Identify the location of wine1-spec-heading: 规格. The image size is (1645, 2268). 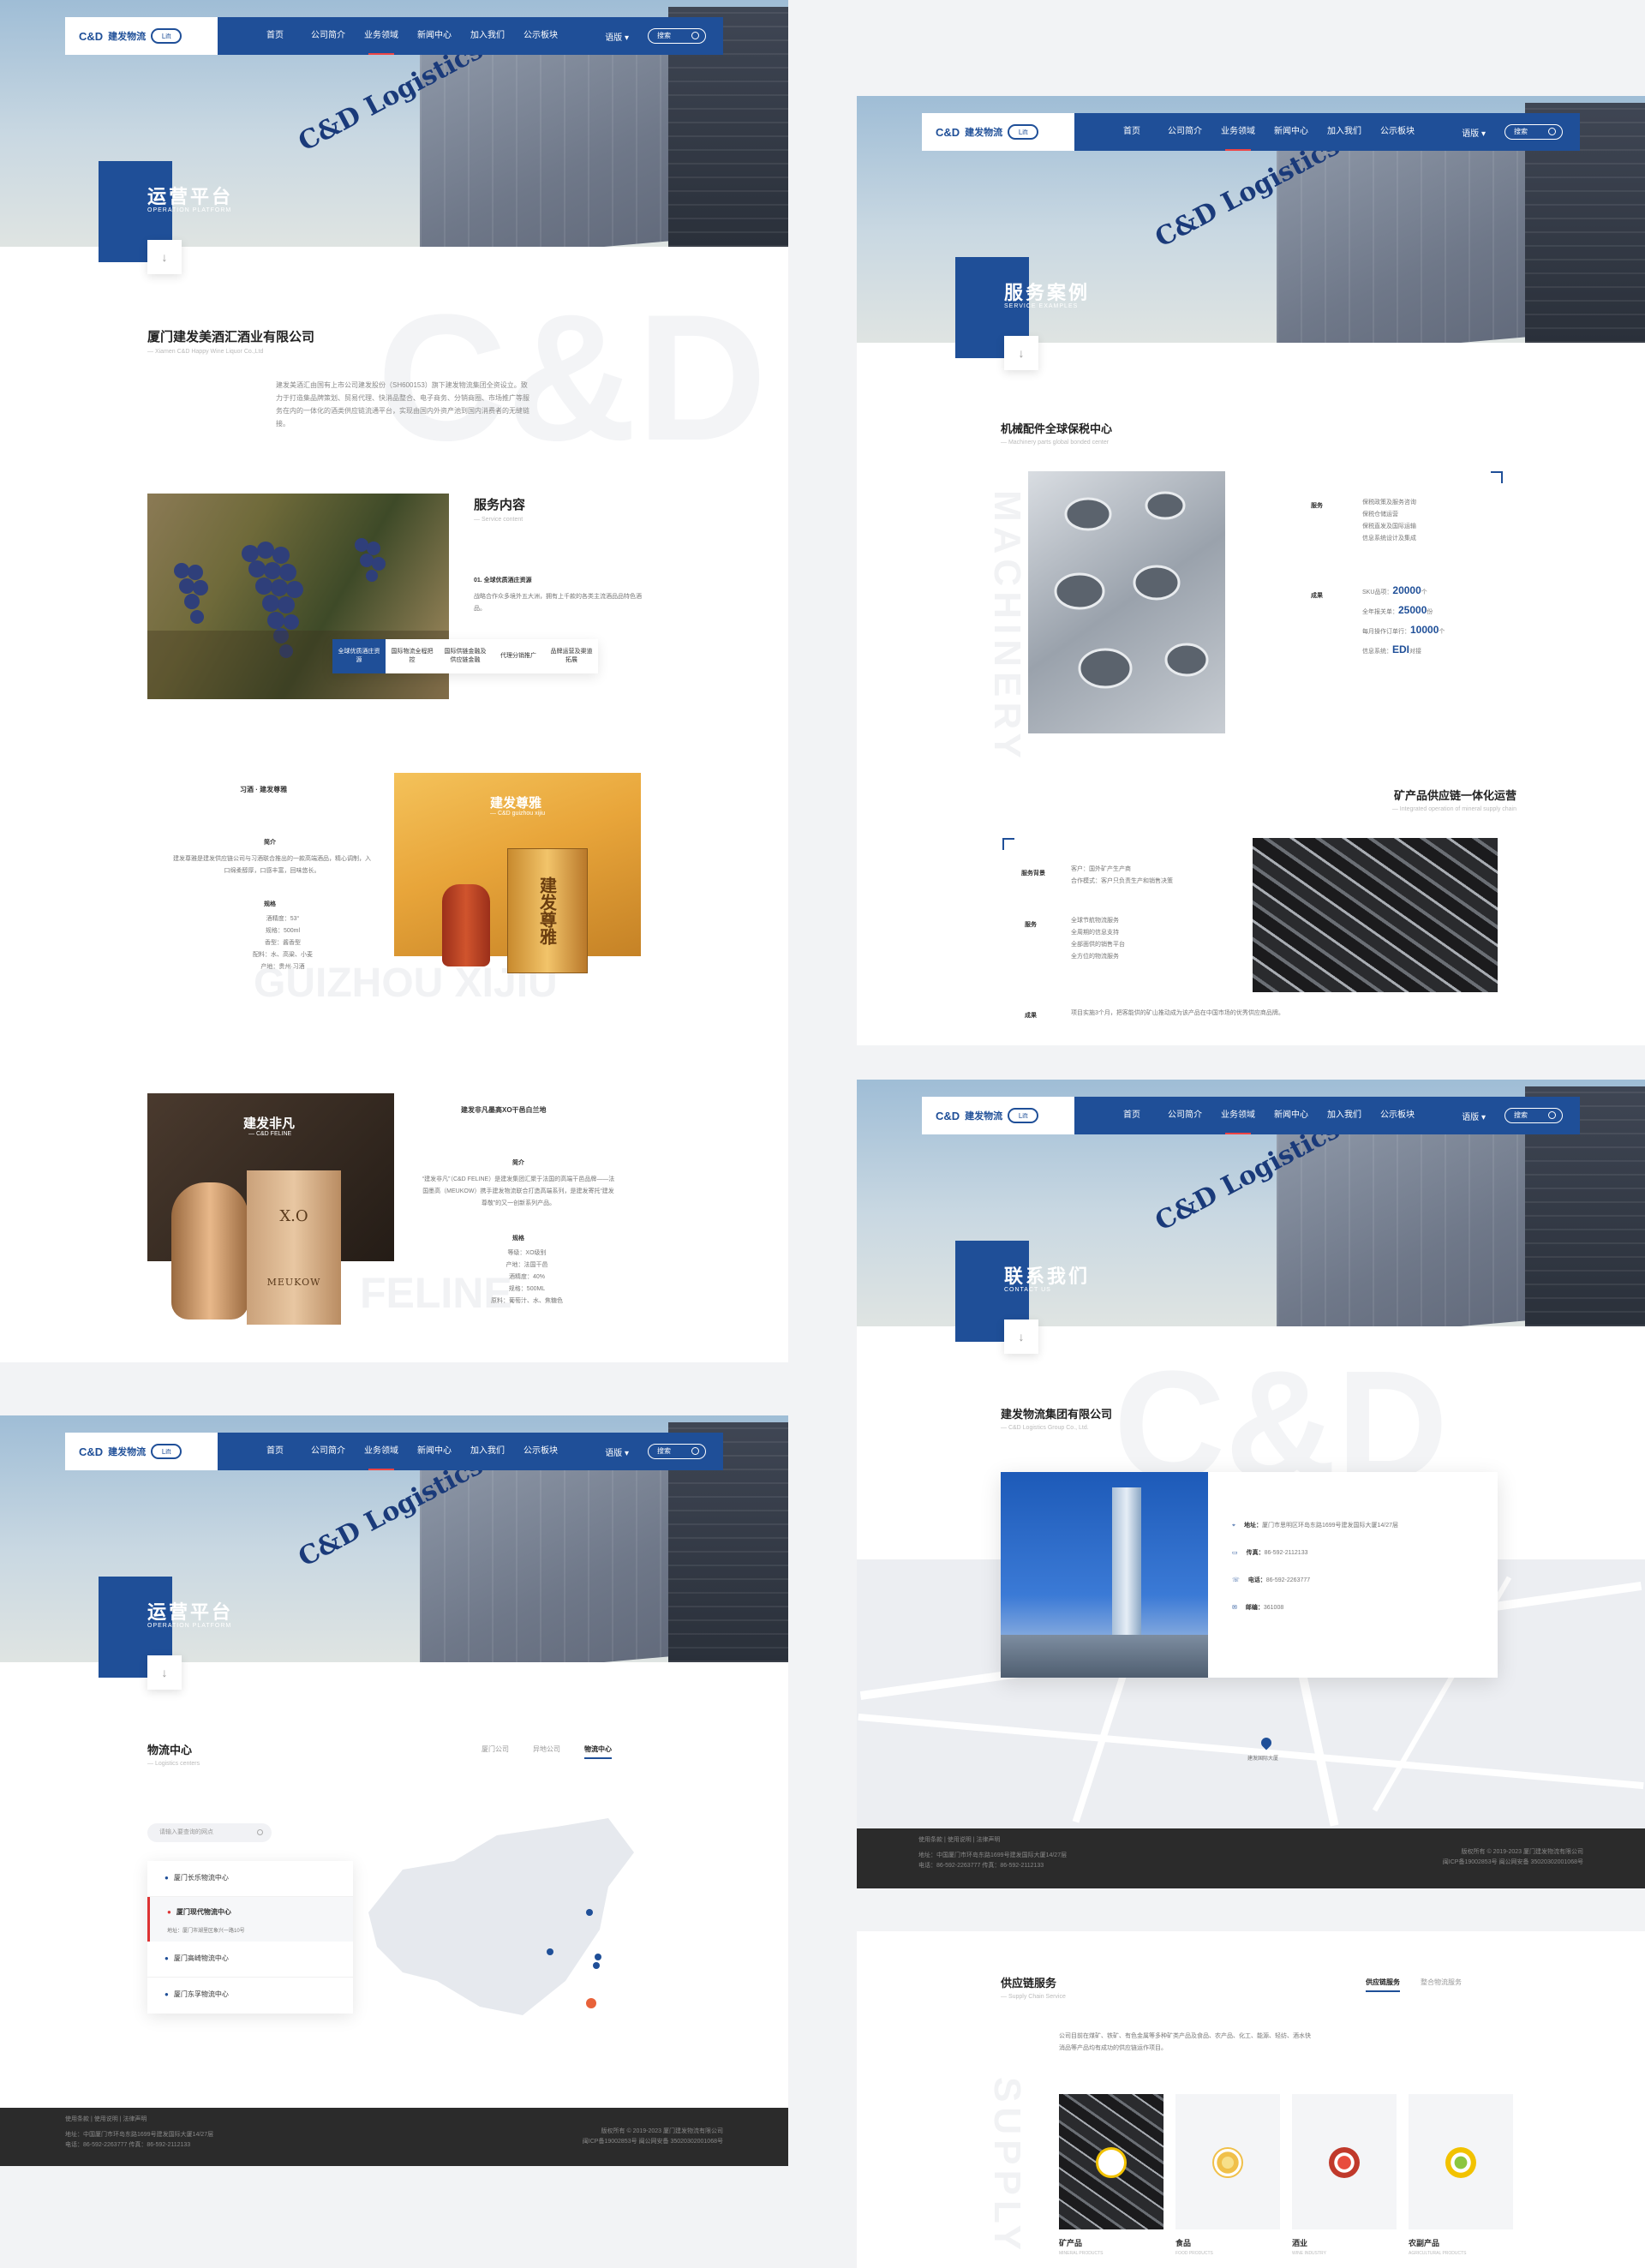
(270, 904).